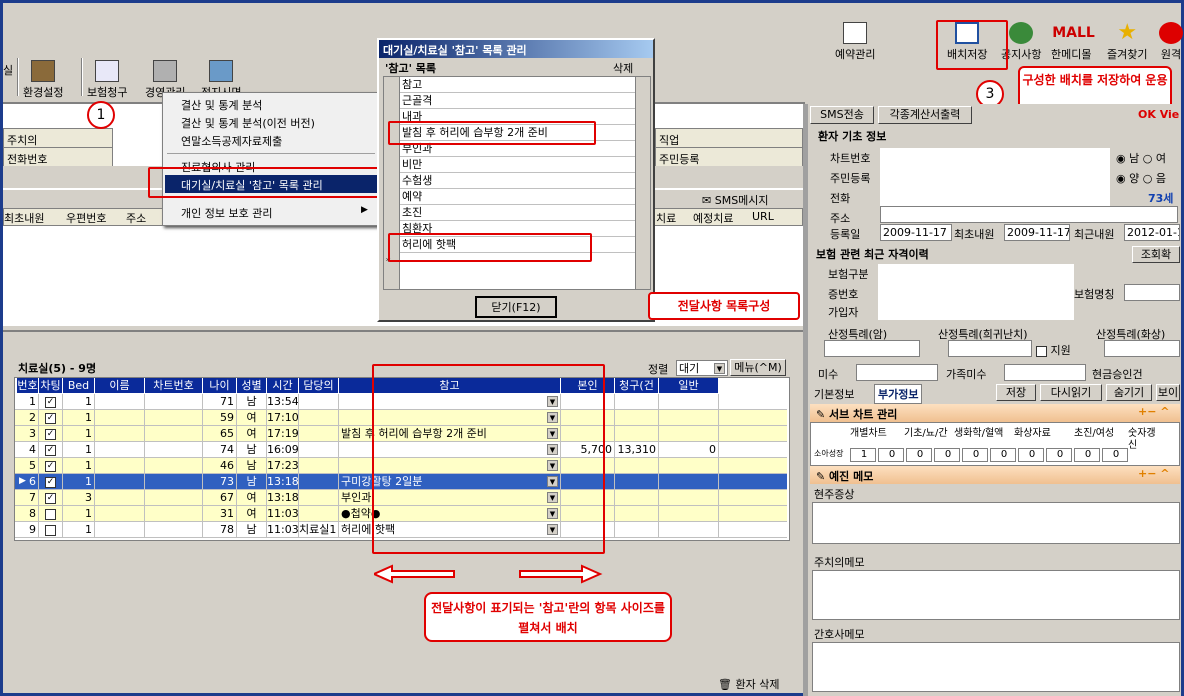 The height and width of the screenshot is (696, 1184). What do you see at coordinates (834, 494) in the screenshot?
I see `symptom-label: 현주증상` at bounding box center [834, 494].